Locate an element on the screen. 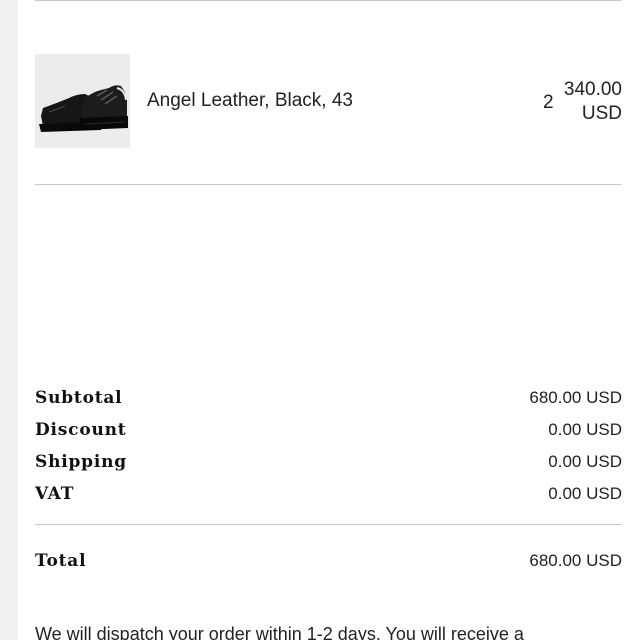 This screenshot has width=640, height=640. summary-row-discount: Discount 0.00 USD is located at coordinates (328, 436).